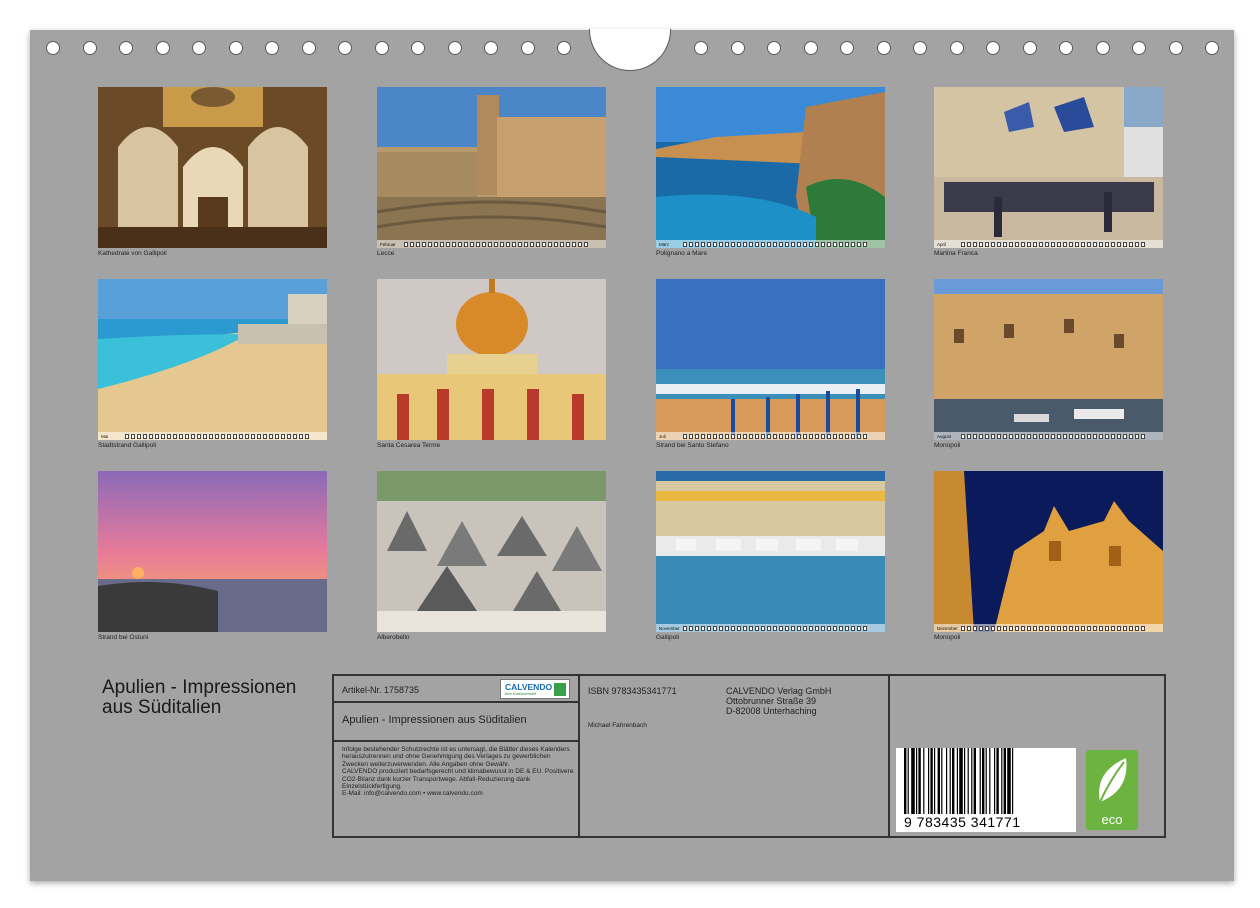 The width and height of the screenshot is (1260, 908). Describe the element at coordinates (1112, 790) in the screenshot. I see `eco-badge: eco` at that location.